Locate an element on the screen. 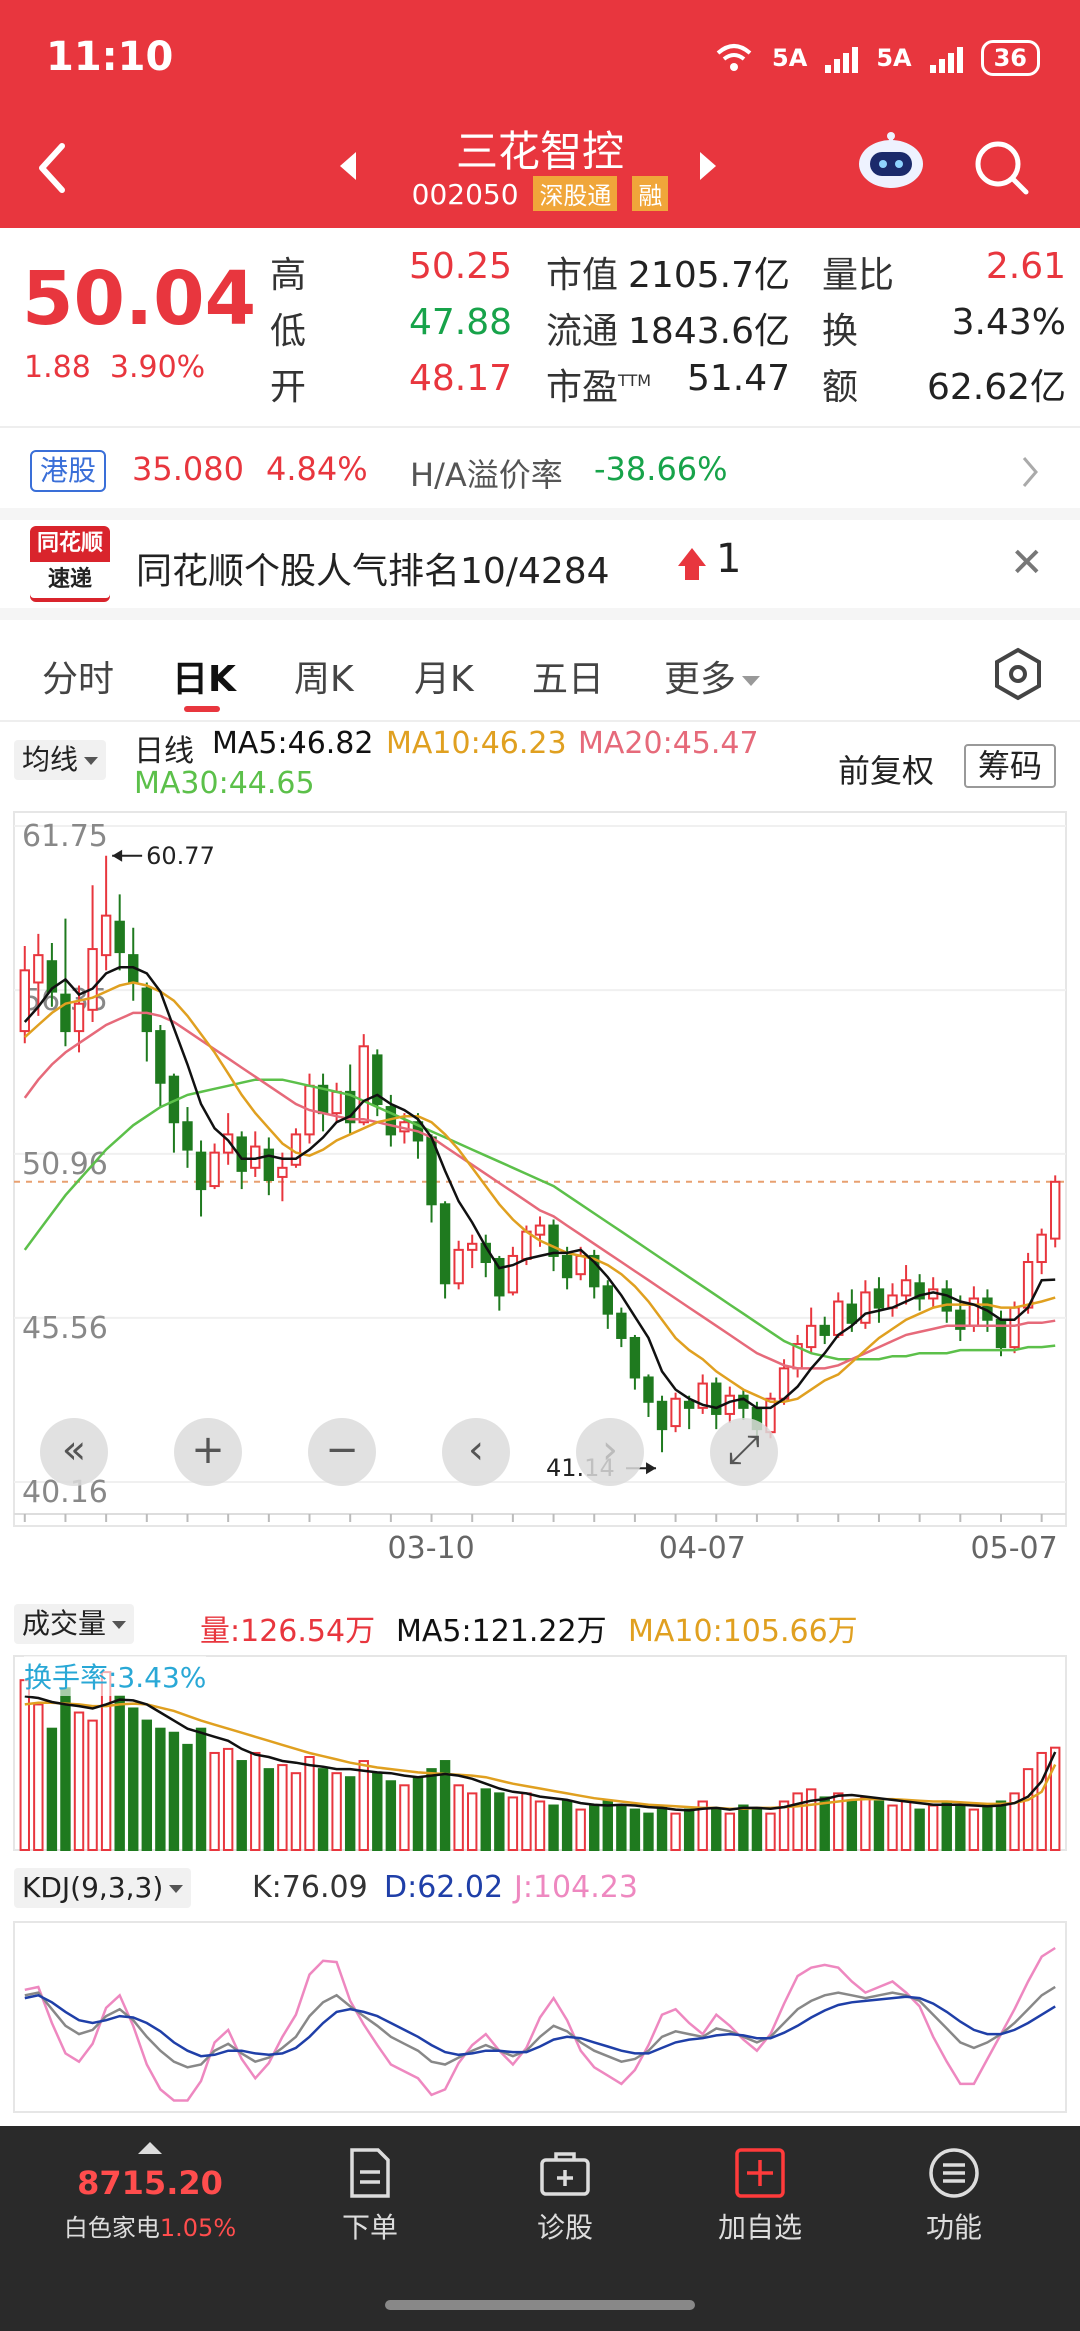 Image resolution: width=1080 pixels, height=2331 pixels. menu-circle-icon is located at coordinates (954, 2173).